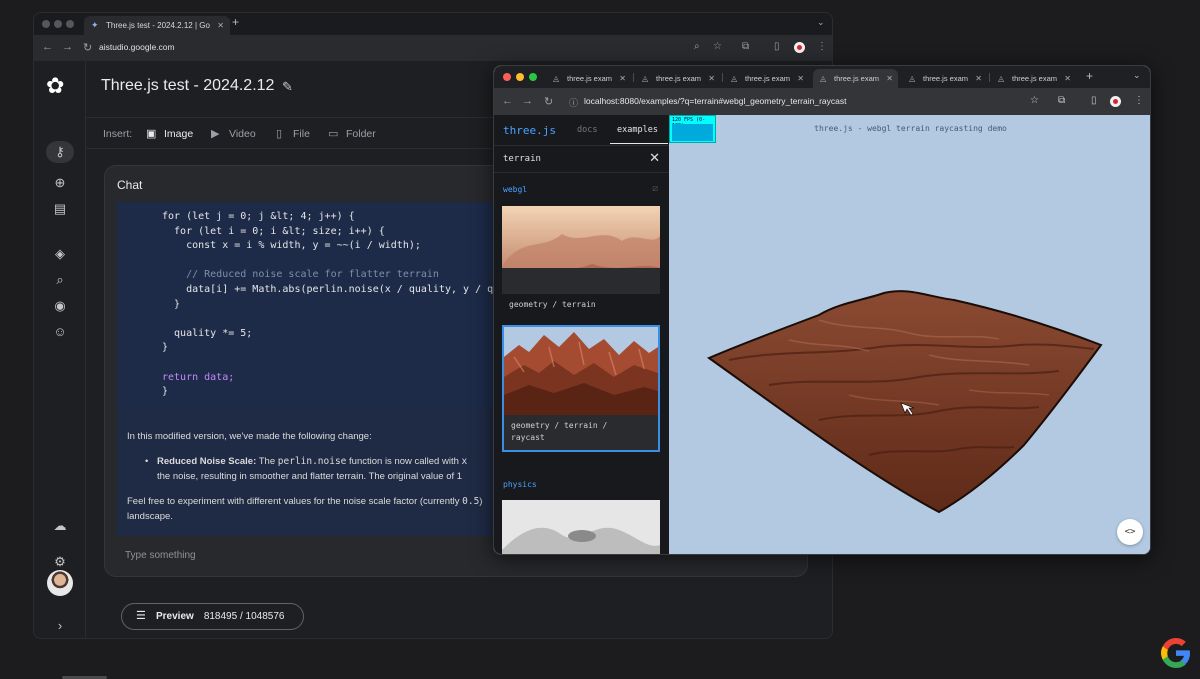  What do you see at coordinates (287, 87) in the screenshot?
I see `edit-title-pencil-icon: ✎` at bounding box center [287, 87].